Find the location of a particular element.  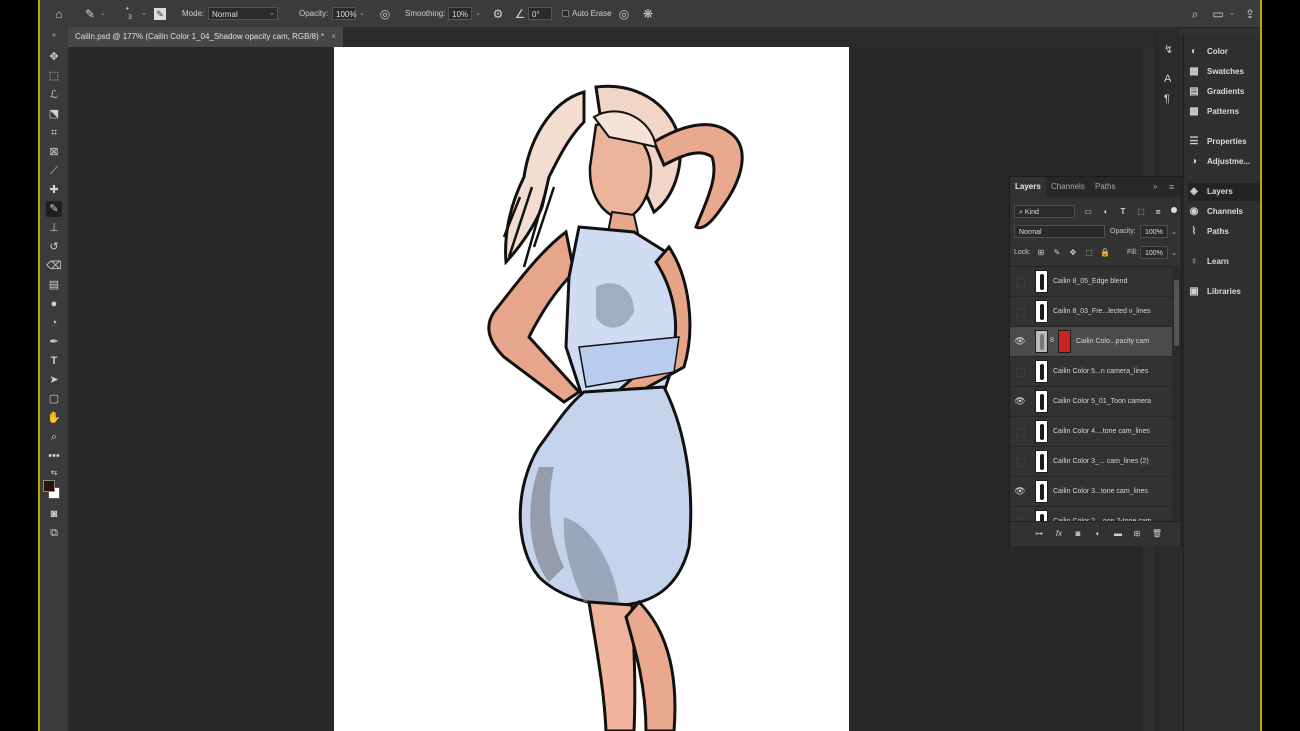

lasso-tool-icon: ℒ is located at coordinates (54, 95).